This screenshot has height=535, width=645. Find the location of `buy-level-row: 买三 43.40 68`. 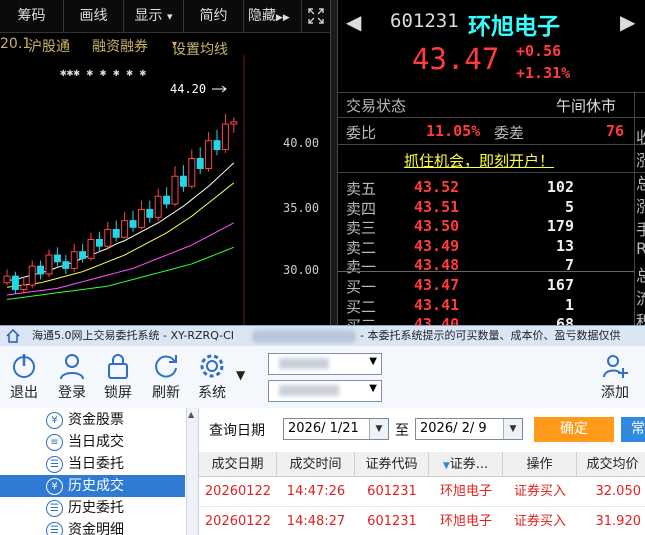

buy-level-row: 买三 43.40 68 is located at coordinates (491, 320).